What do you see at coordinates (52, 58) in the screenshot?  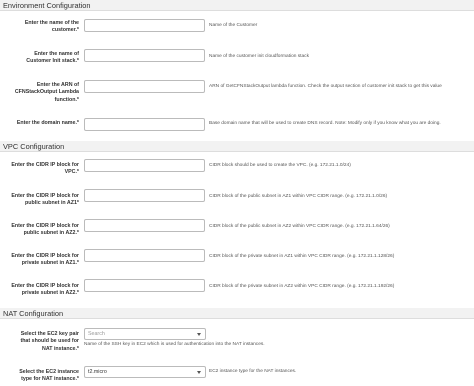 I see `customer-init-stack-label: Enter the name of Customer Init stack.*` at bounding box center [52, 58].